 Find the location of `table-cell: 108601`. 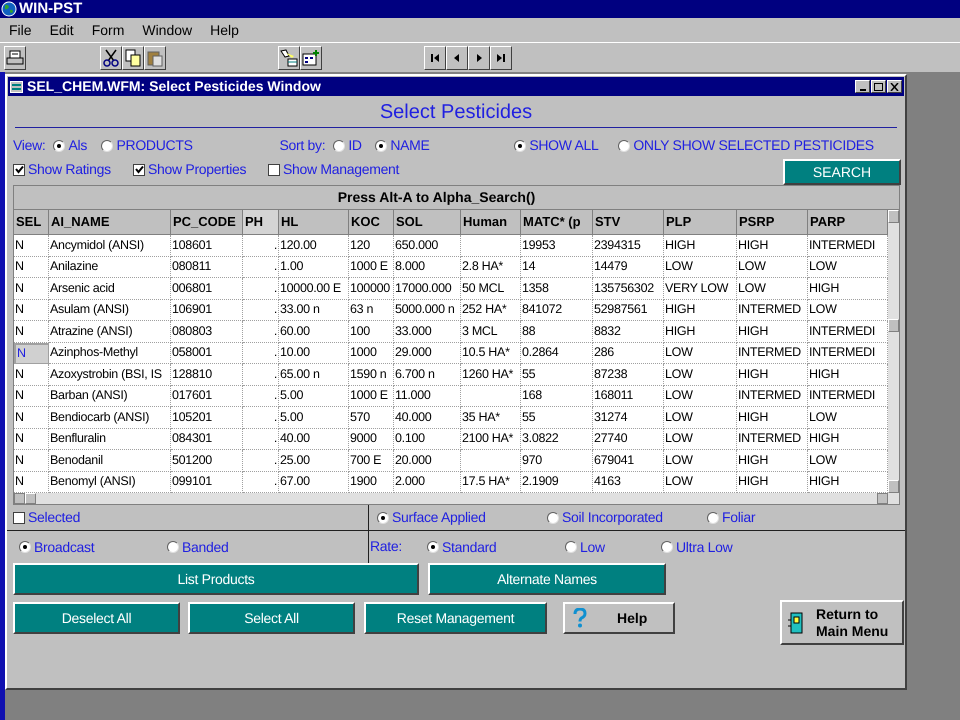

table-cell: 108601 is located at coordinates (207, 245).